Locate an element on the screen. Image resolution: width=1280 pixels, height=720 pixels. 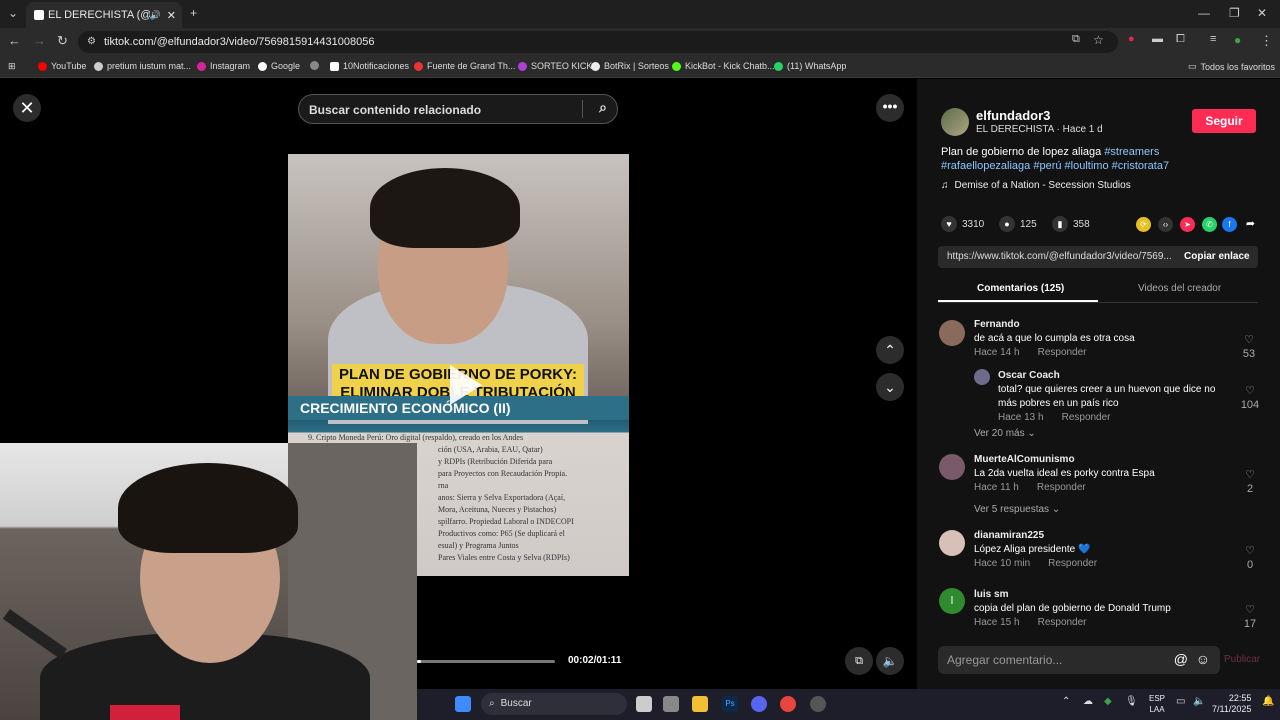
send-icon: ➤ is located at coordinates (1187, 224).